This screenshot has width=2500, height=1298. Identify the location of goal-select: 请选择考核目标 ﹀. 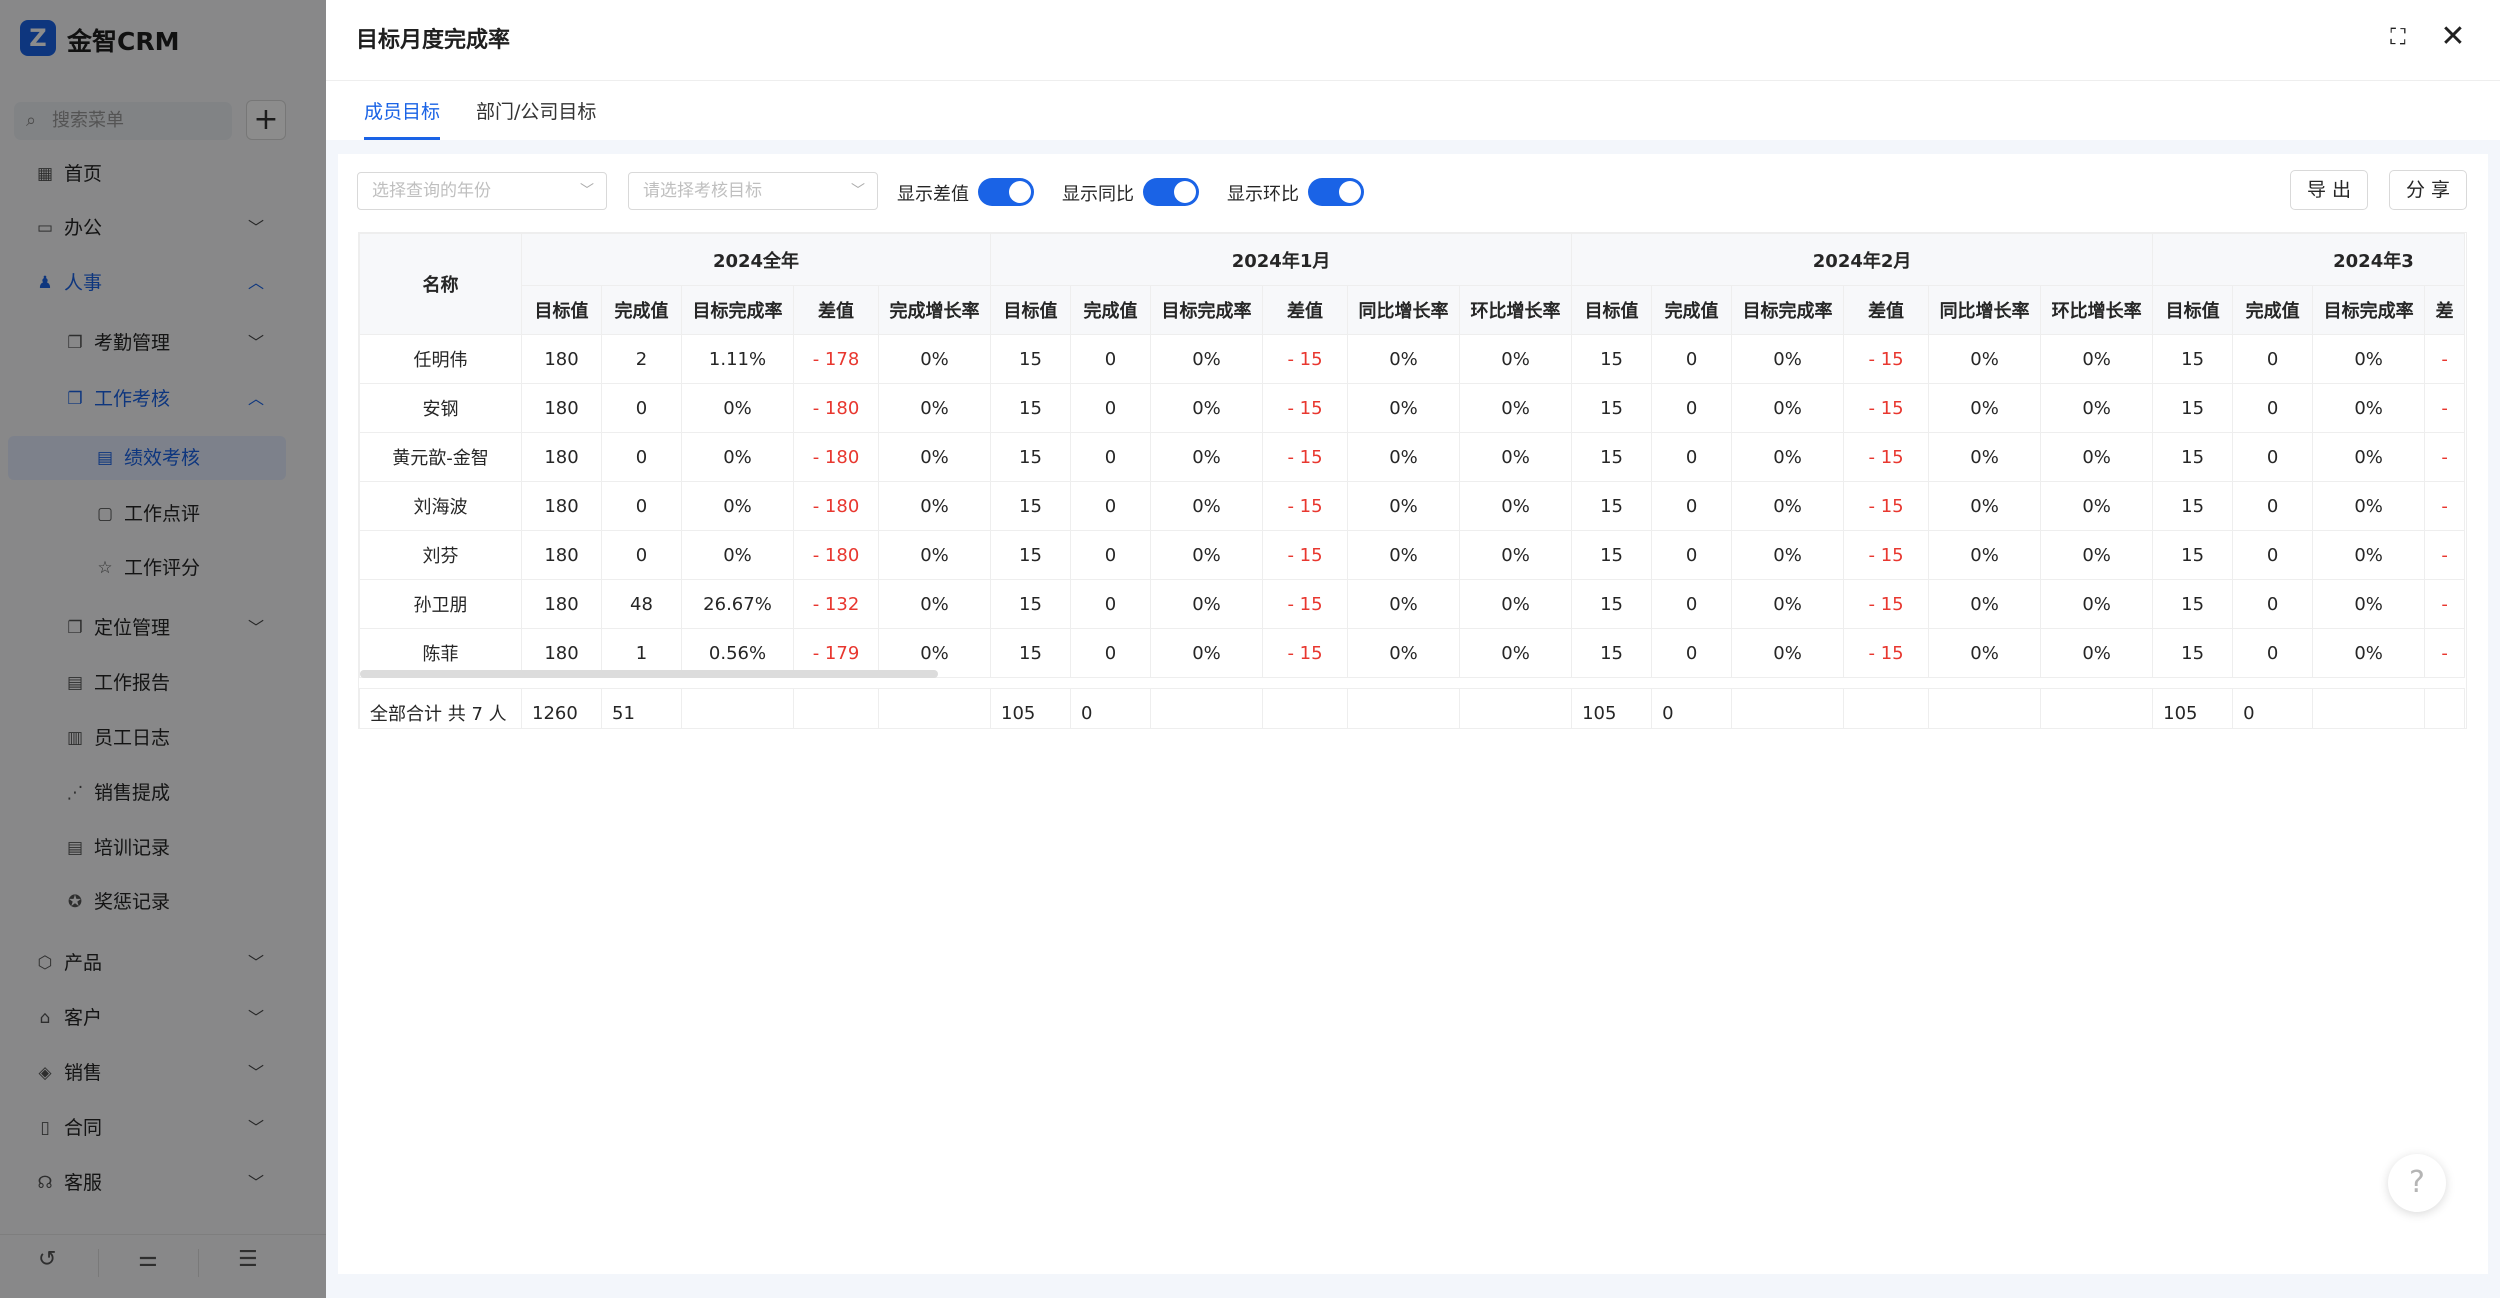
(753, 191).